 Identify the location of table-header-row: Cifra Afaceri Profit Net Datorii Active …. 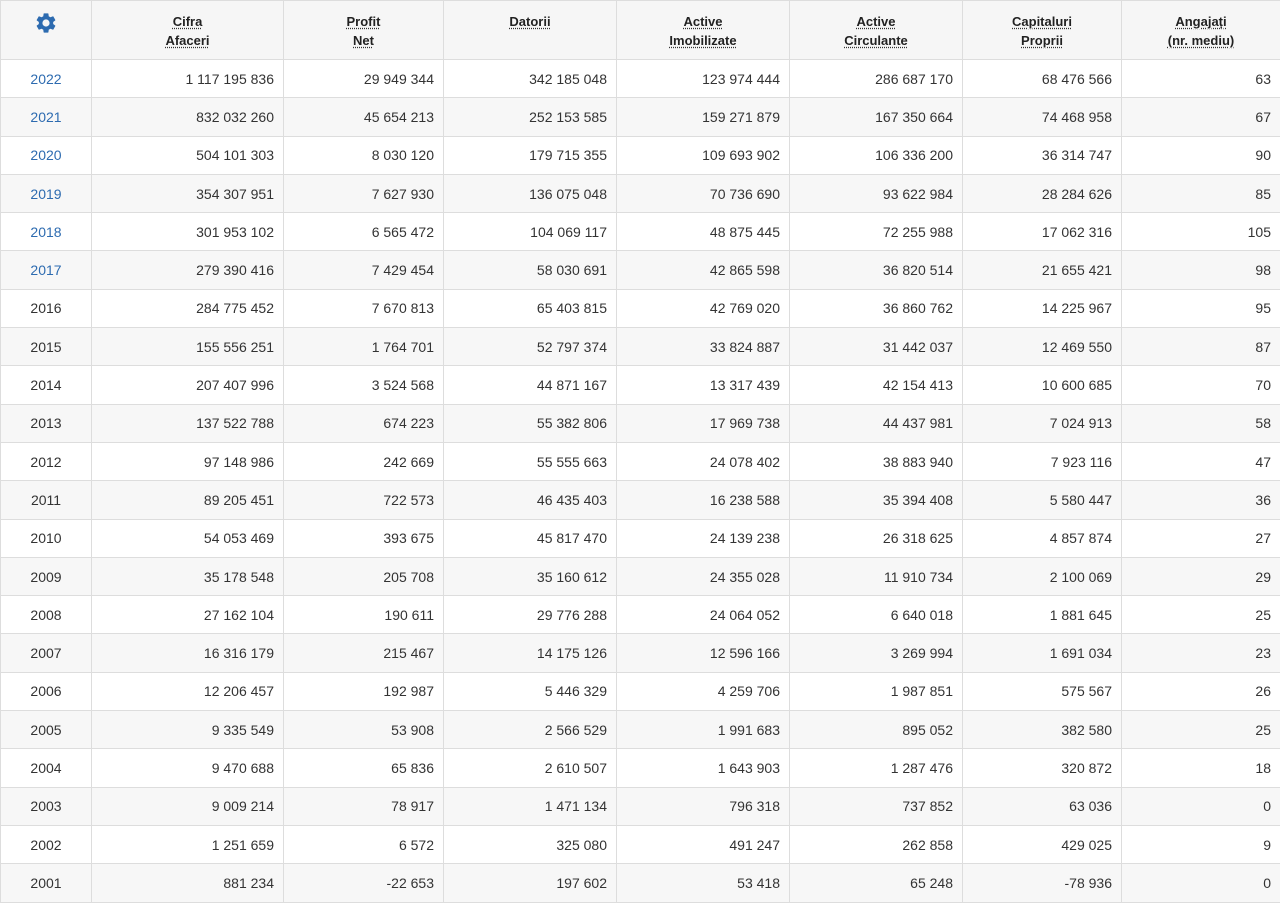
(640, 30).